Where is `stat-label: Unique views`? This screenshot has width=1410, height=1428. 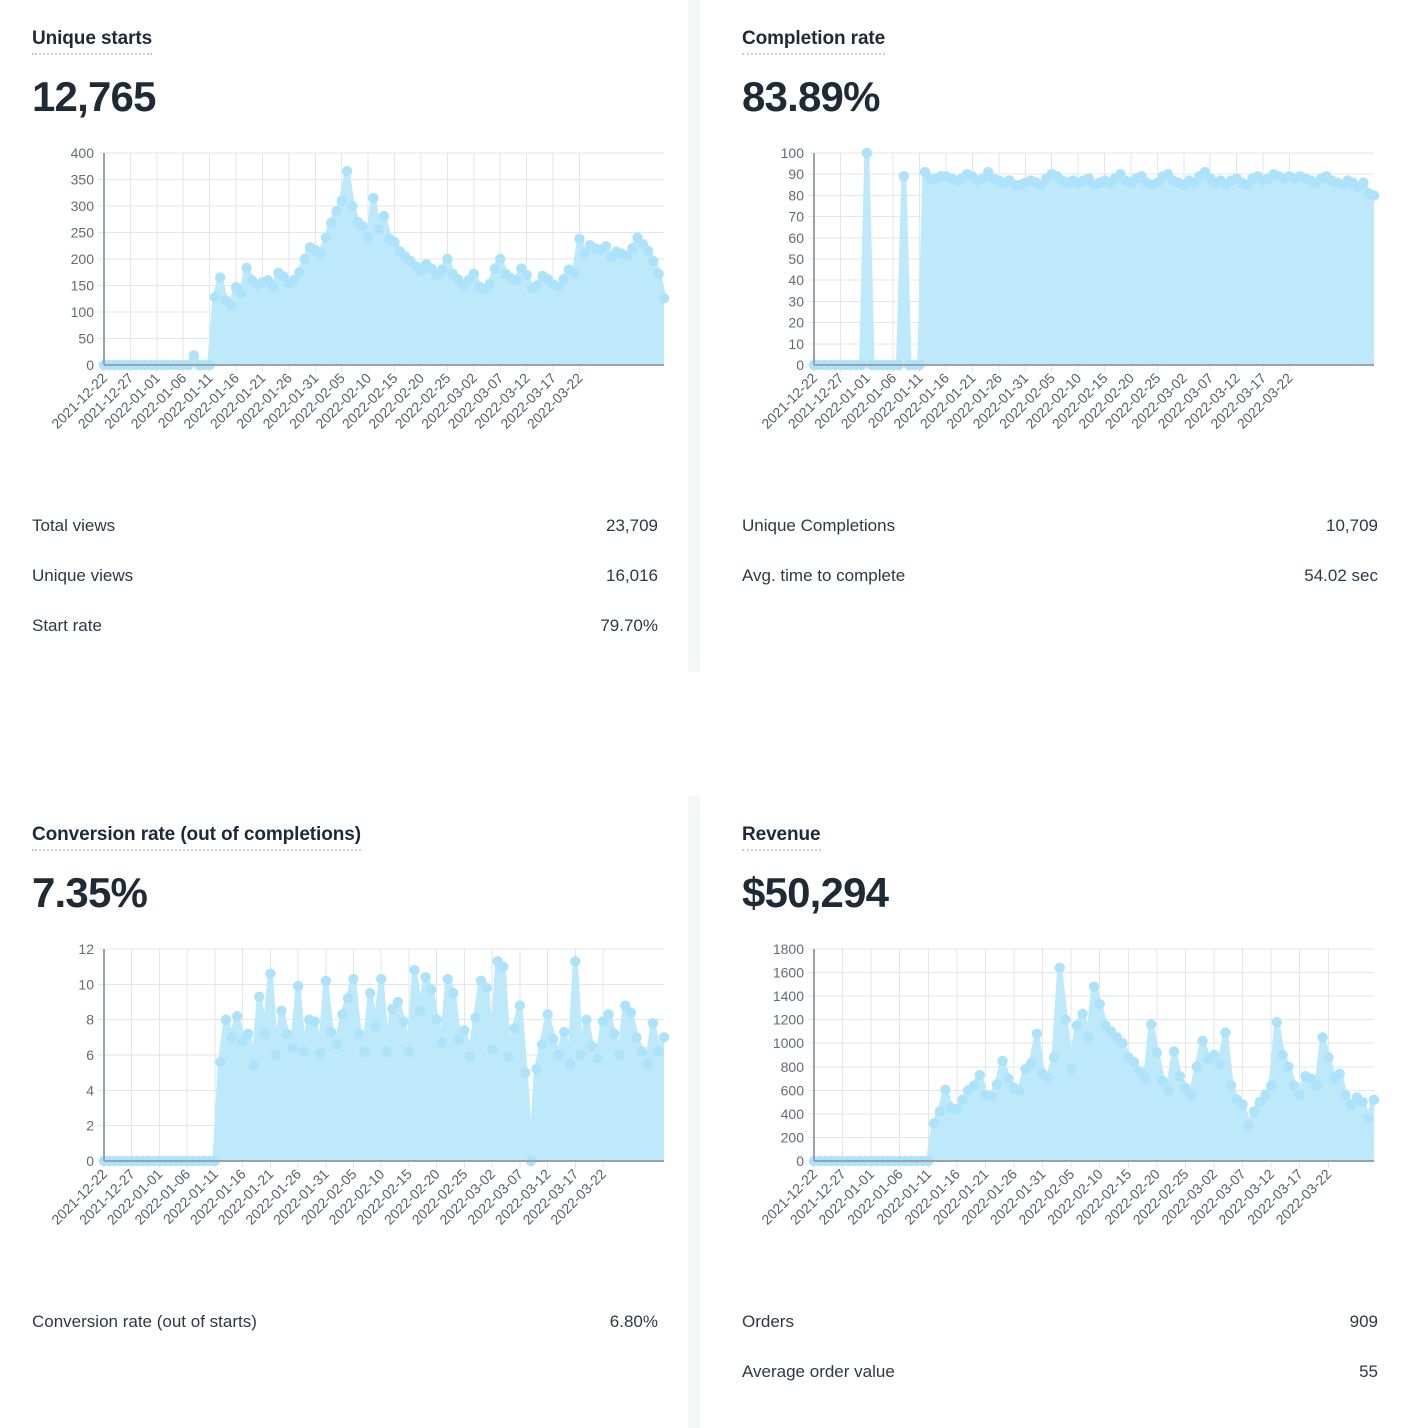 stat-label: Unique views is located at coordinates (83, 575).